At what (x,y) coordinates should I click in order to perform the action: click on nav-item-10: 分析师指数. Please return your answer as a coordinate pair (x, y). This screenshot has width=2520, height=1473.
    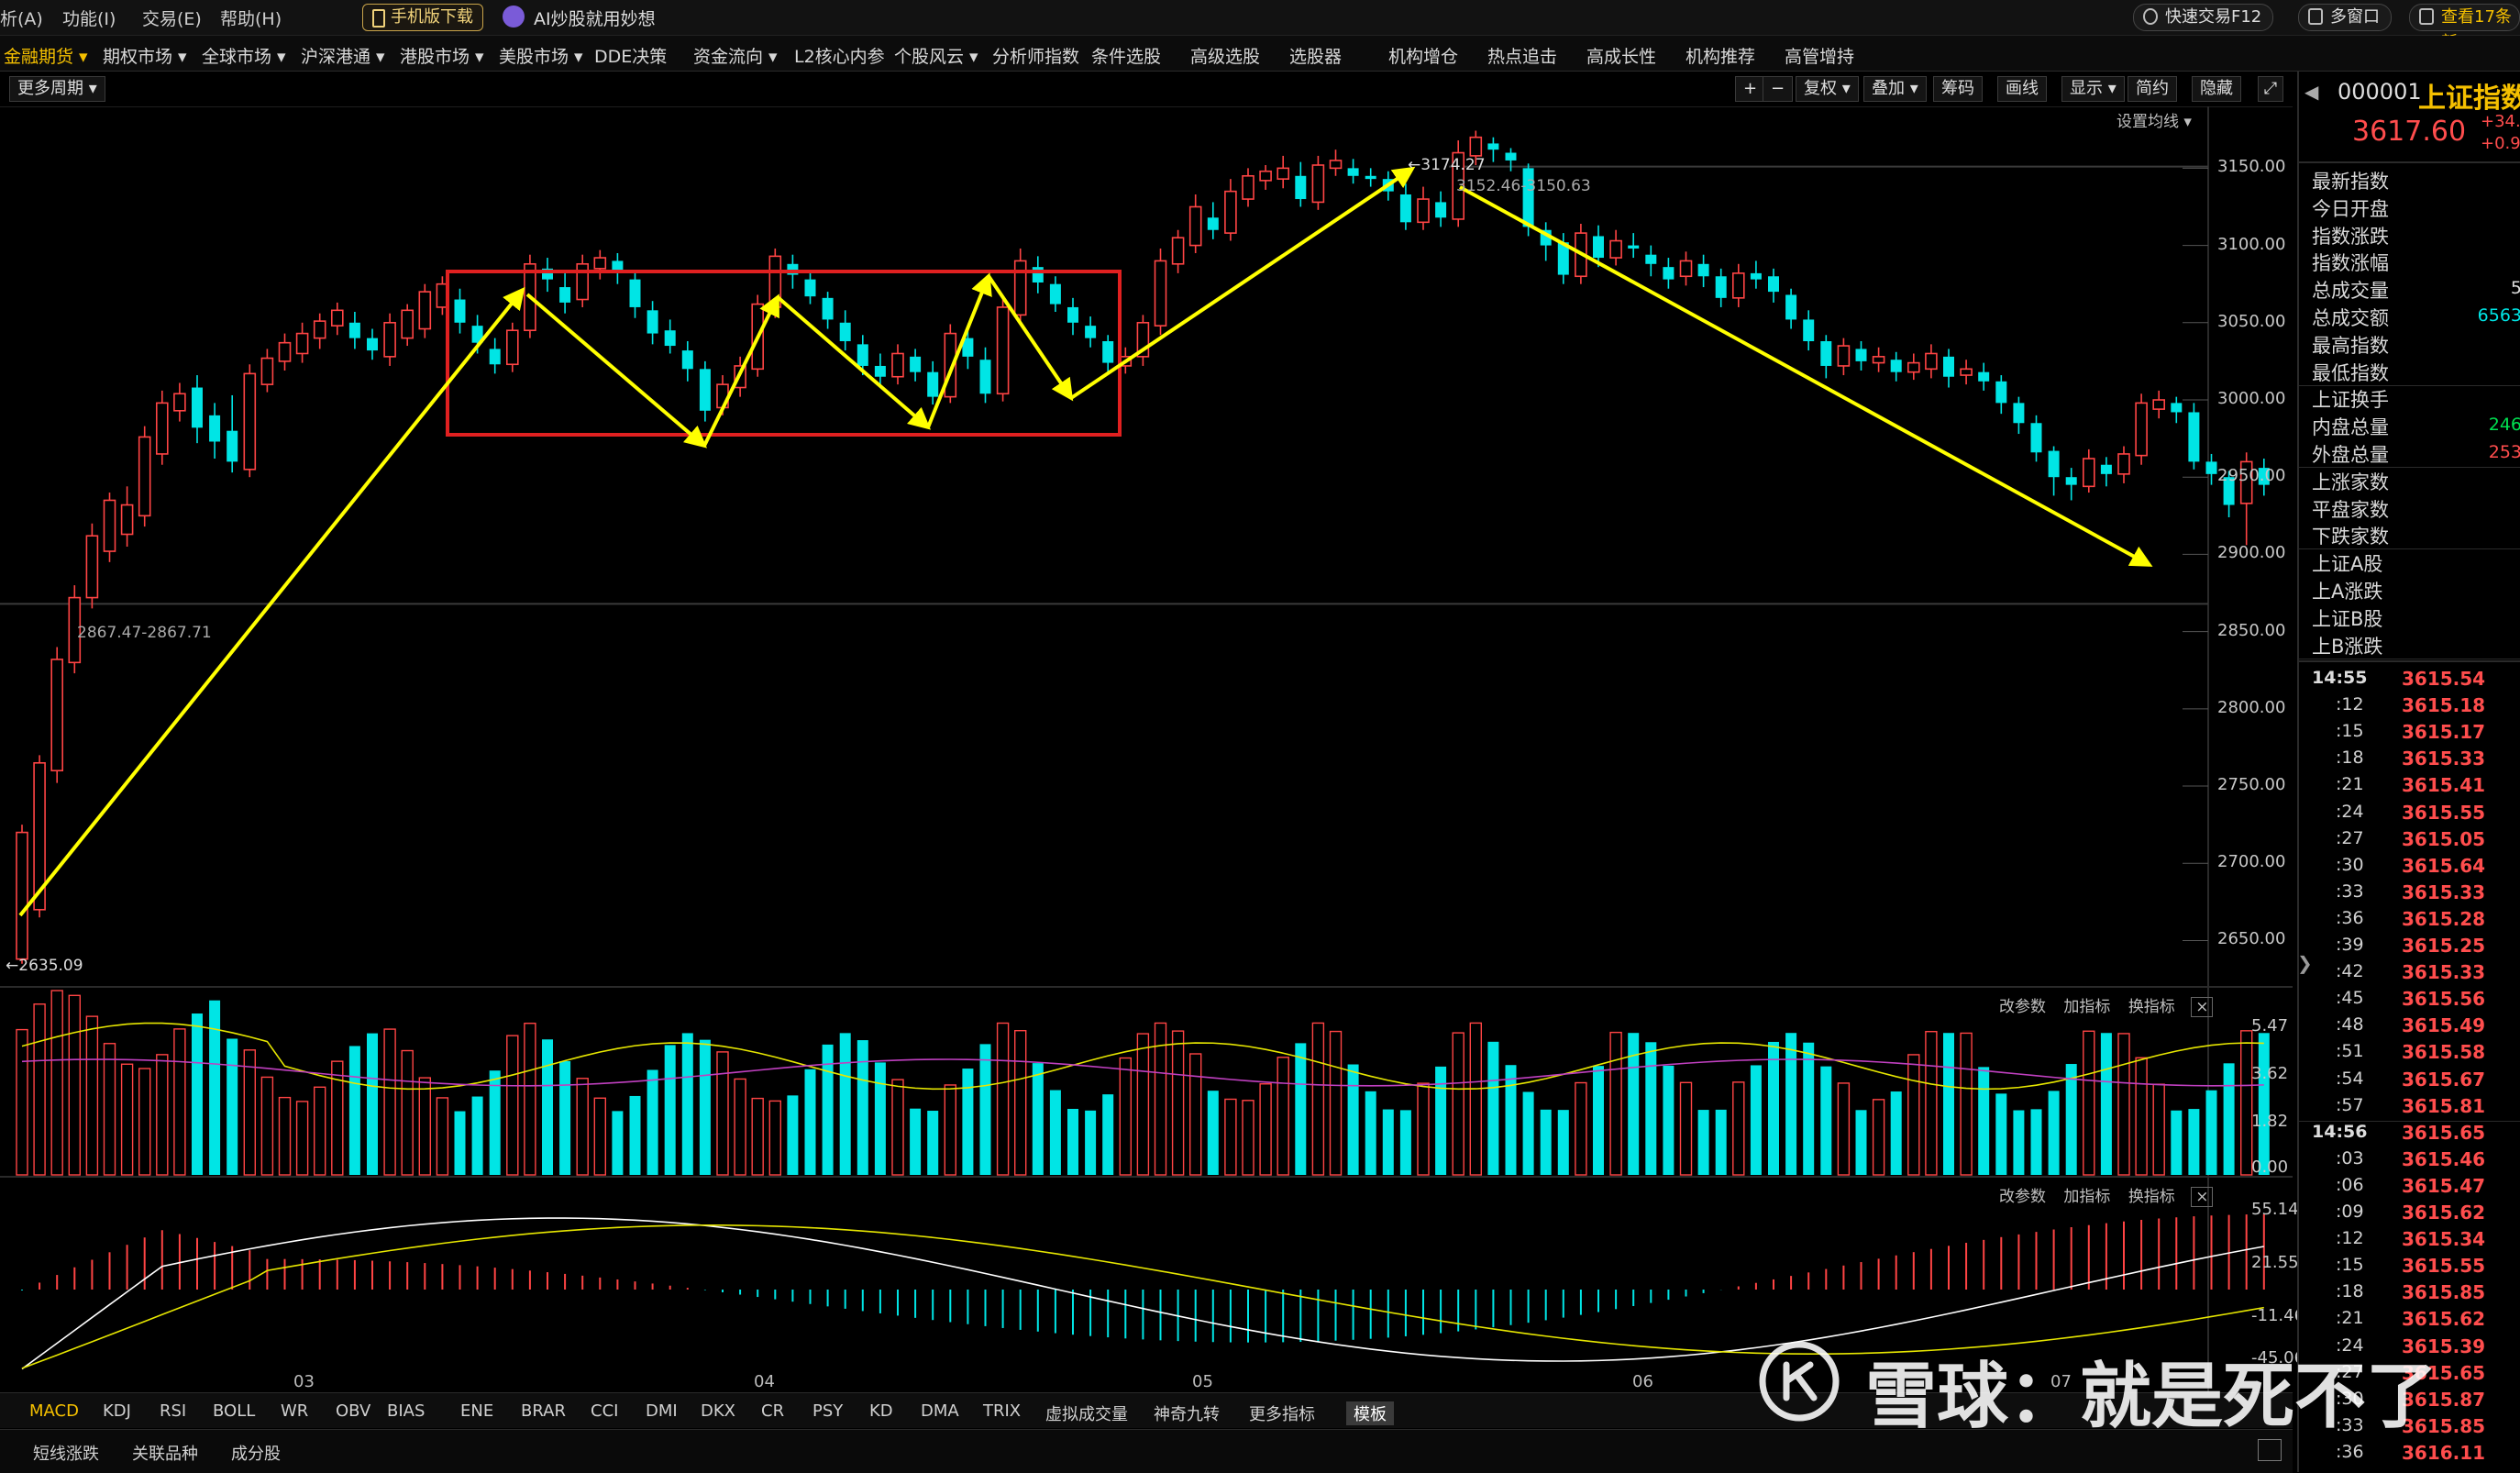
    Looking at the image, I should click on (1035, 55).